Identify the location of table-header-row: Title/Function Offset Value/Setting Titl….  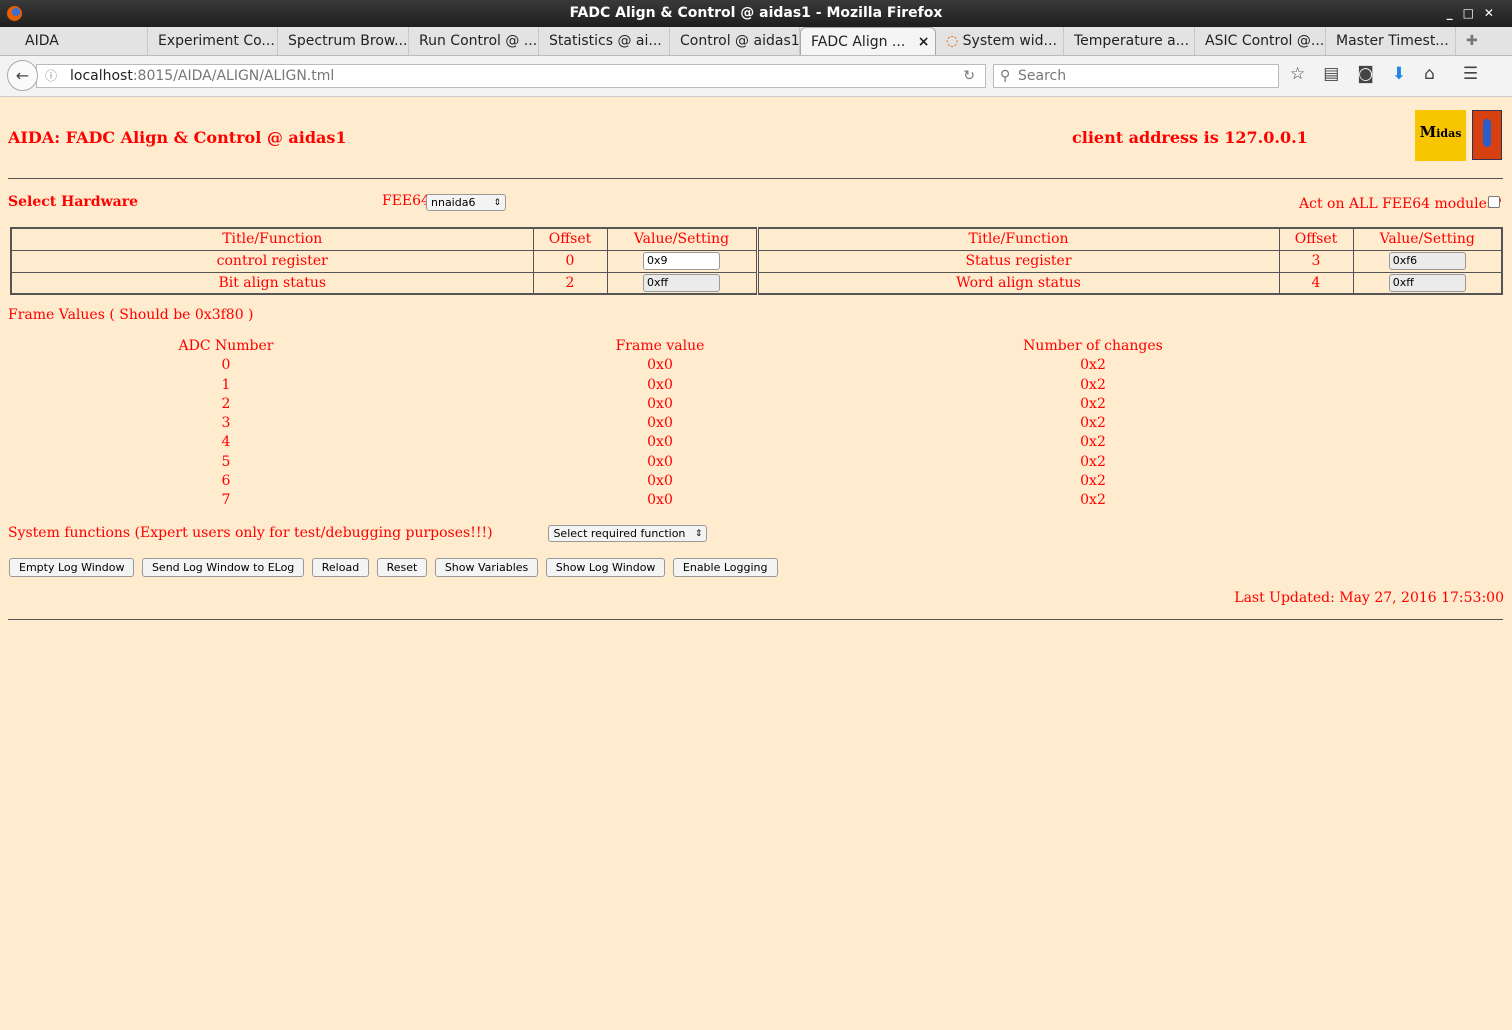
(756, 239).